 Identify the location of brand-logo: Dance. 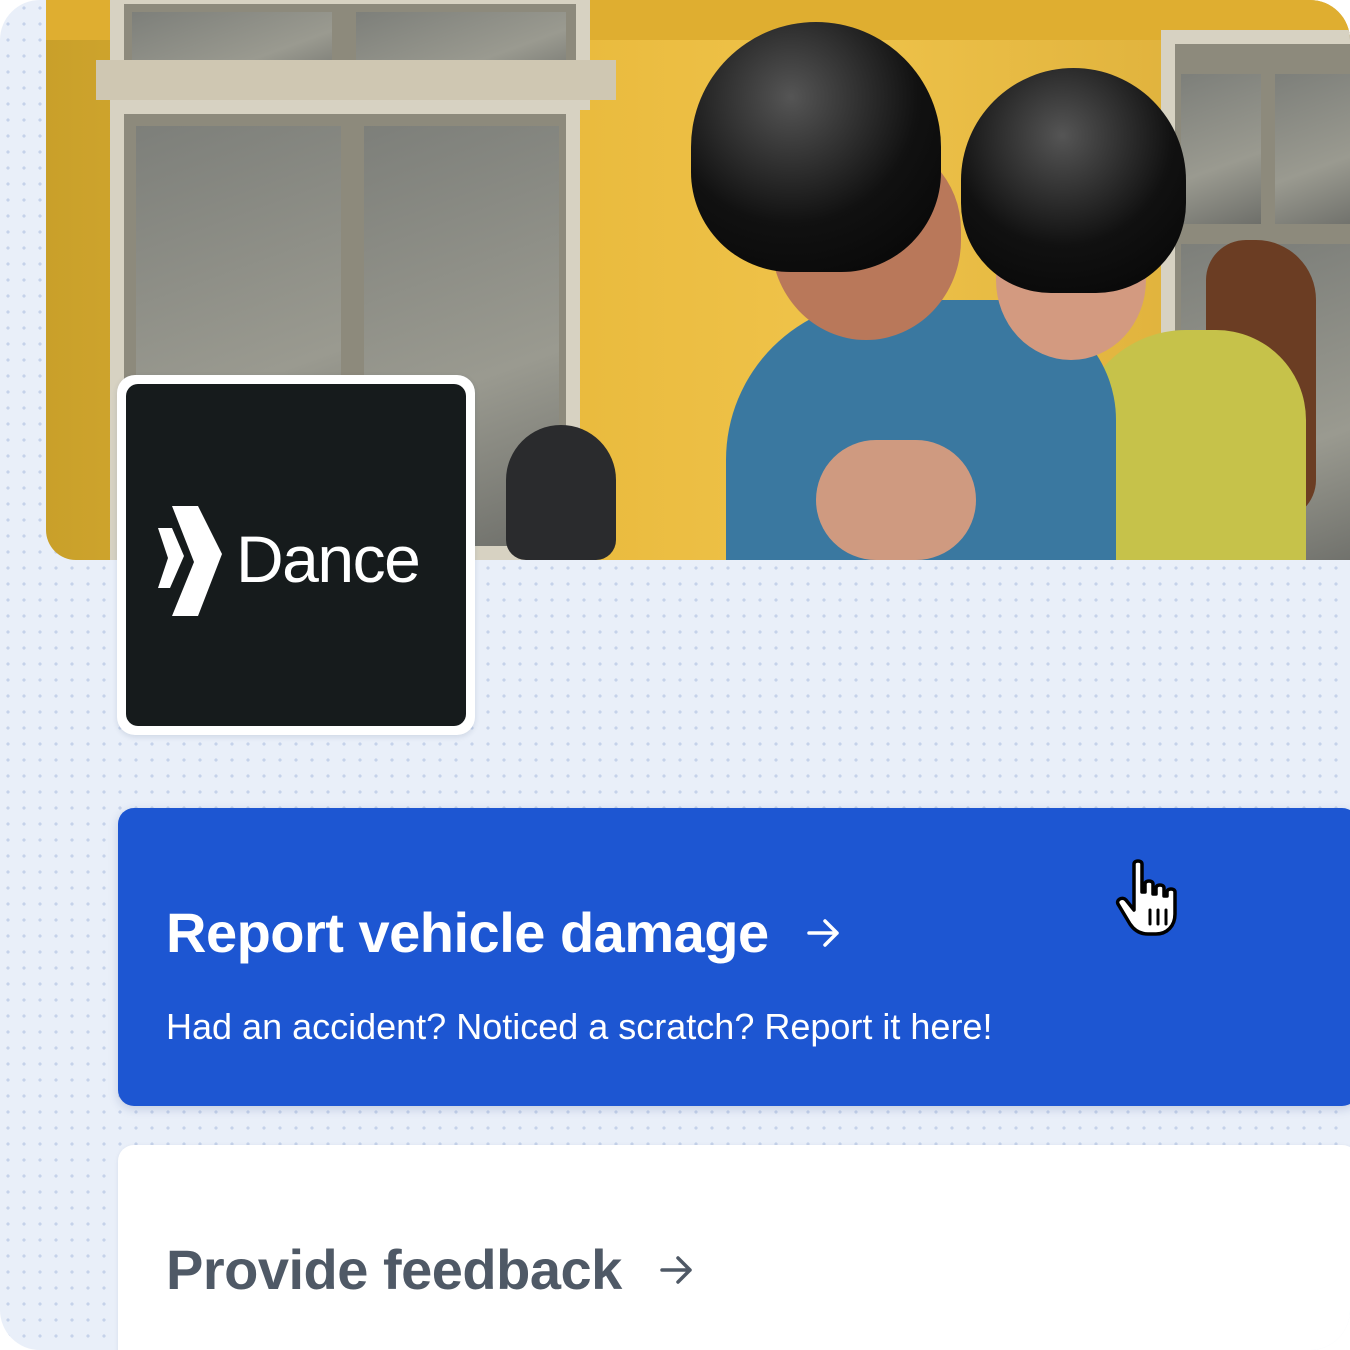
(296, 555).